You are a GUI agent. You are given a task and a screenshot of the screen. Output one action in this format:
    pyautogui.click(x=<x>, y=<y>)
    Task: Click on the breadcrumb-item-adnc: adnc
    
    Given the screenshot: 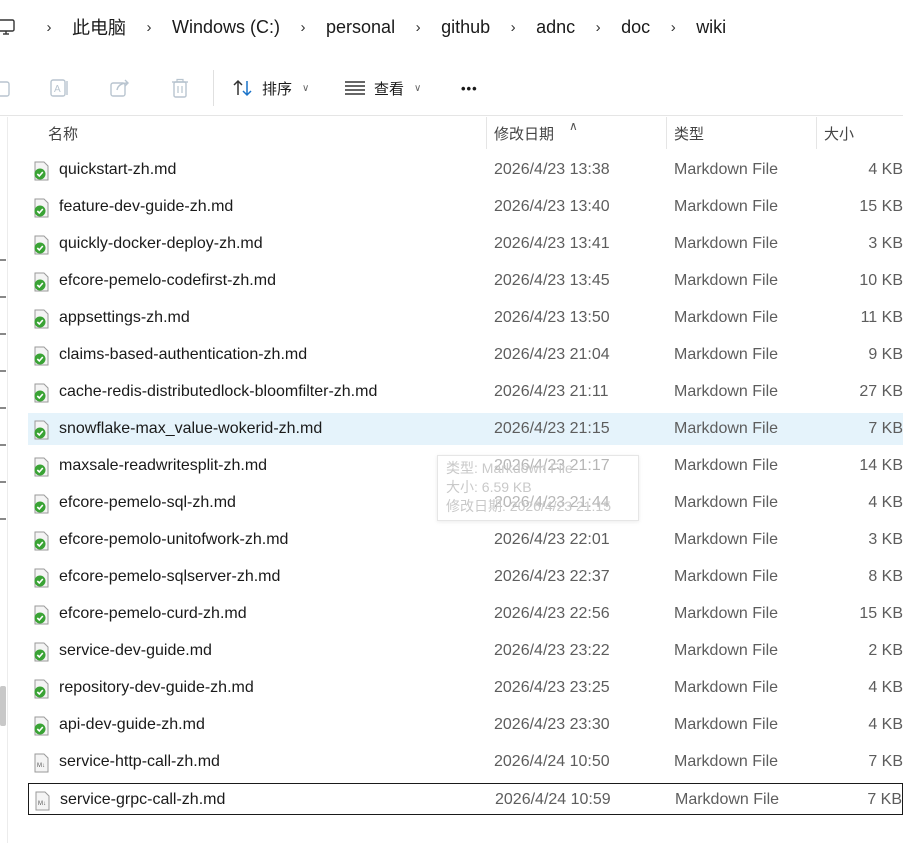 What is the action you would take?
    pyautogui.click(x=555, y=27)
    